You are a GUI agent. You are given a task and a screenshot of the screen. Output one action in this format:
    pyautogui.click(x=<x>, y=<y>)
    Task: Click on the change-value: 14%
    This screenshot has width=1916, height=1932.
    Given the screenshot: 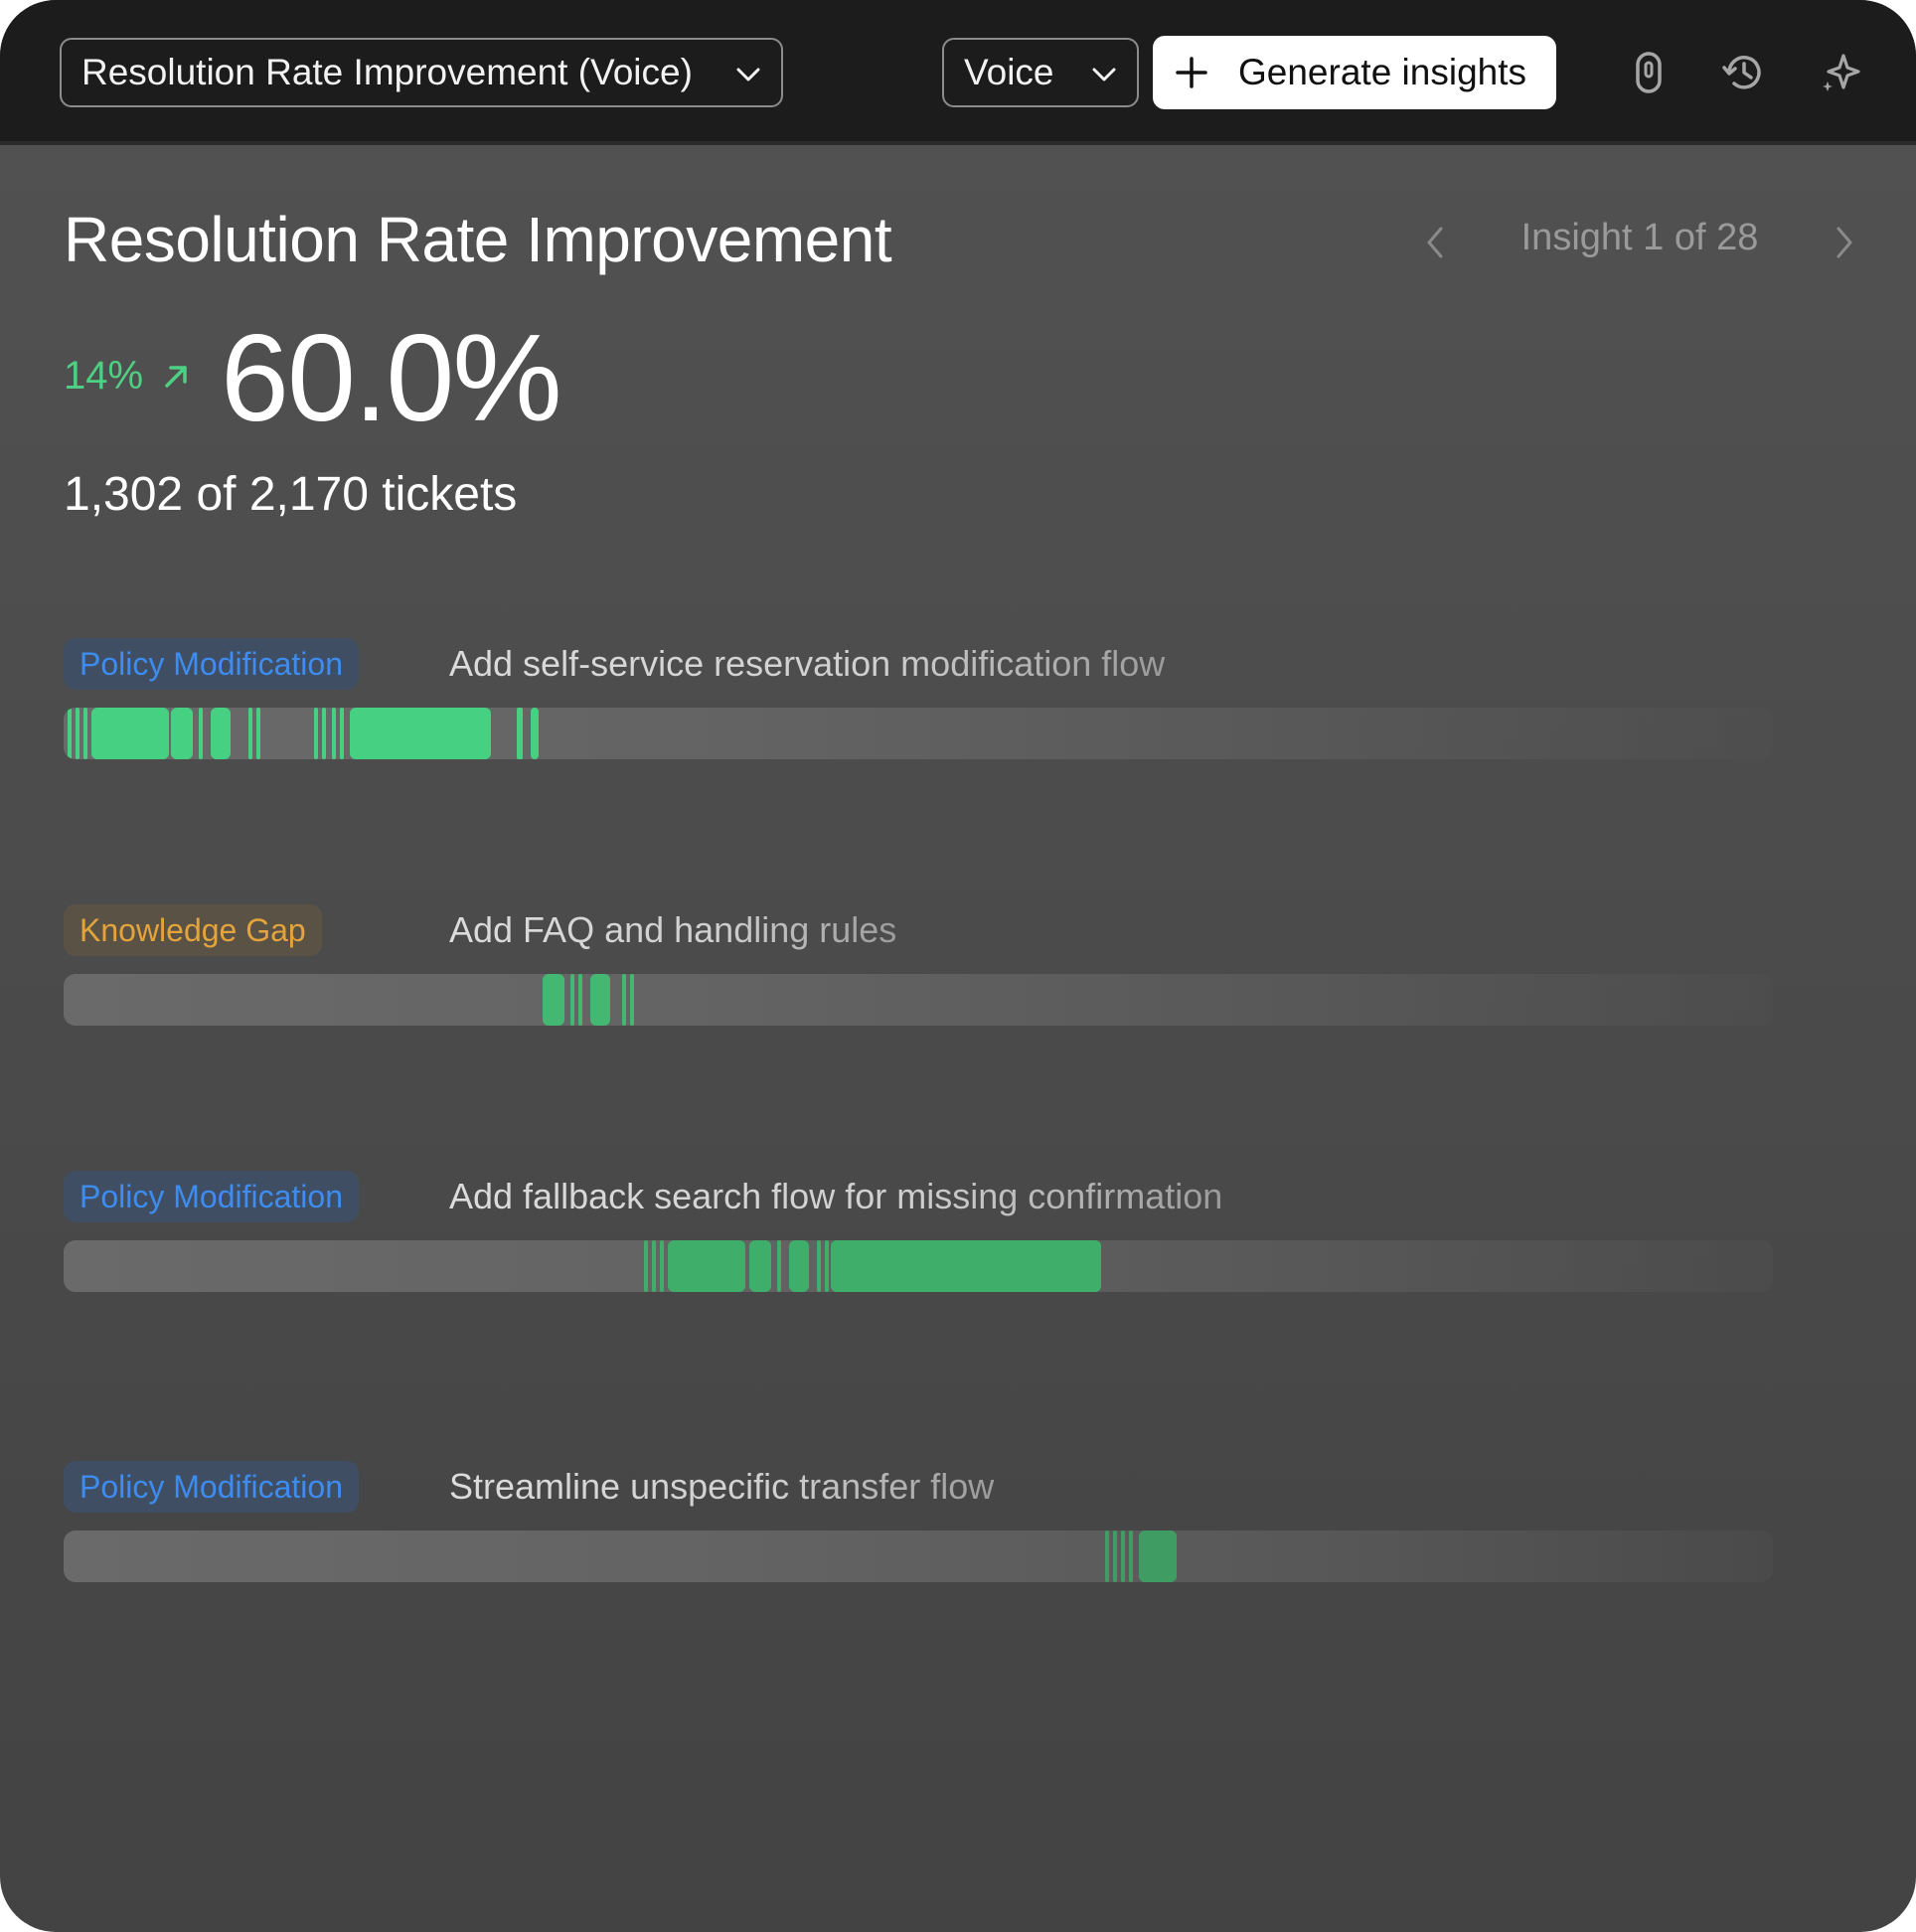 What is the action you would take?
    pyautogui.click(x=104, y=376)
    